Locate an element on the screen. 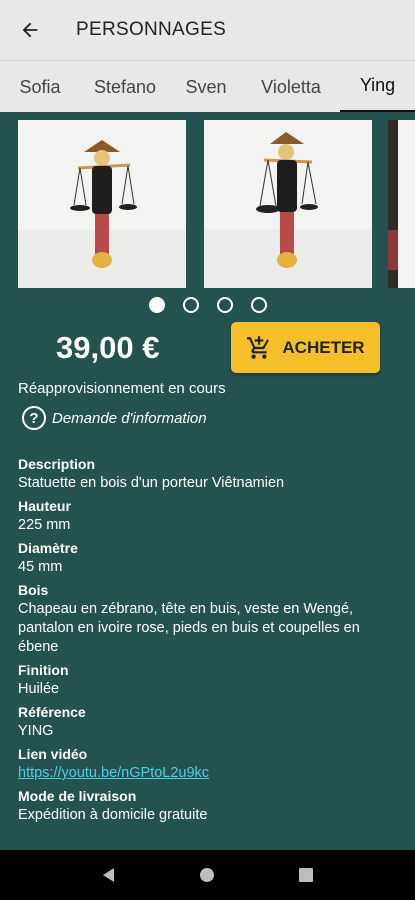 This screenshot has width=415, height=900. square-recents-icon is located at coordinates (305, 875).